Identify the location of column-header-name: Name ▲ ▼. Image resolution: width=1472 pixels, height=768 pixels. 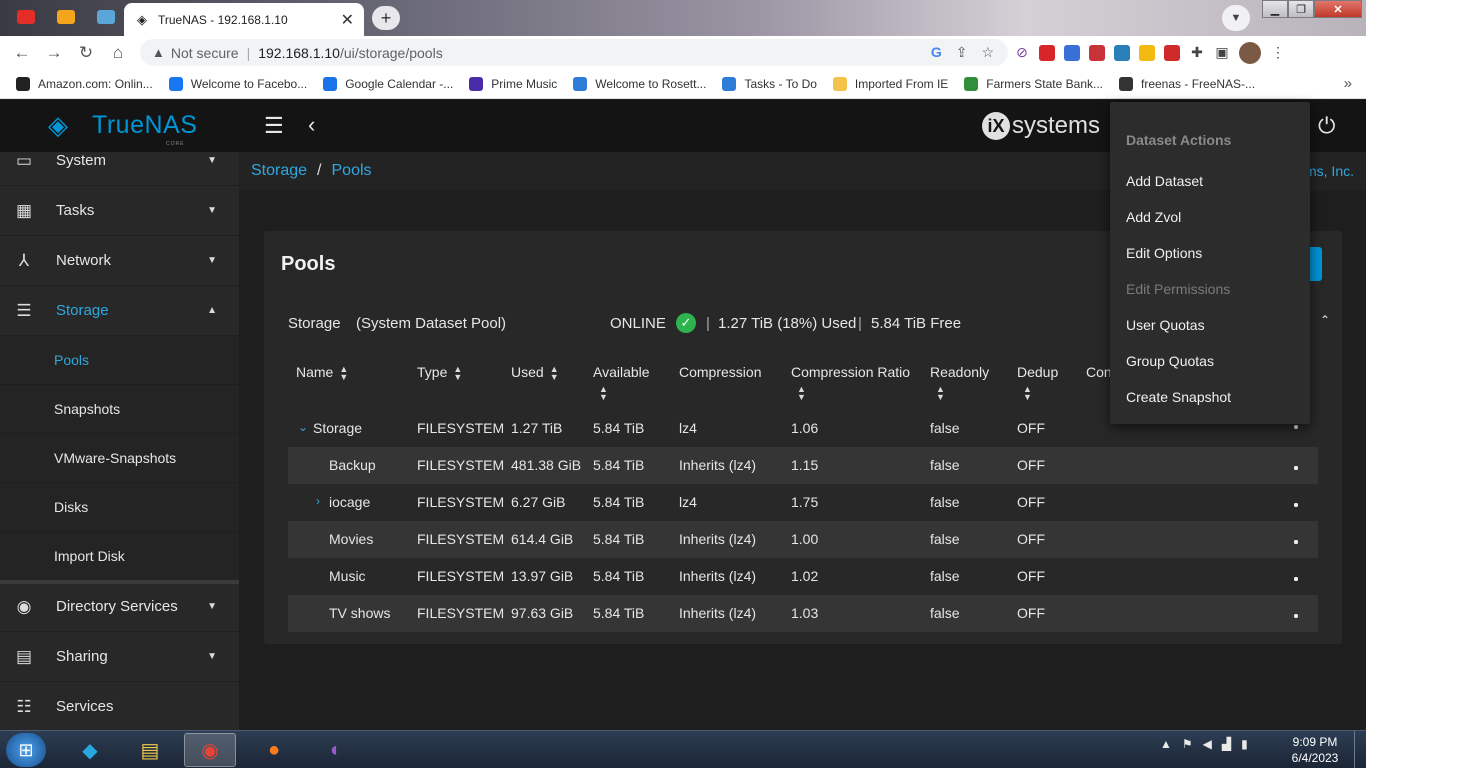
(322, 372).